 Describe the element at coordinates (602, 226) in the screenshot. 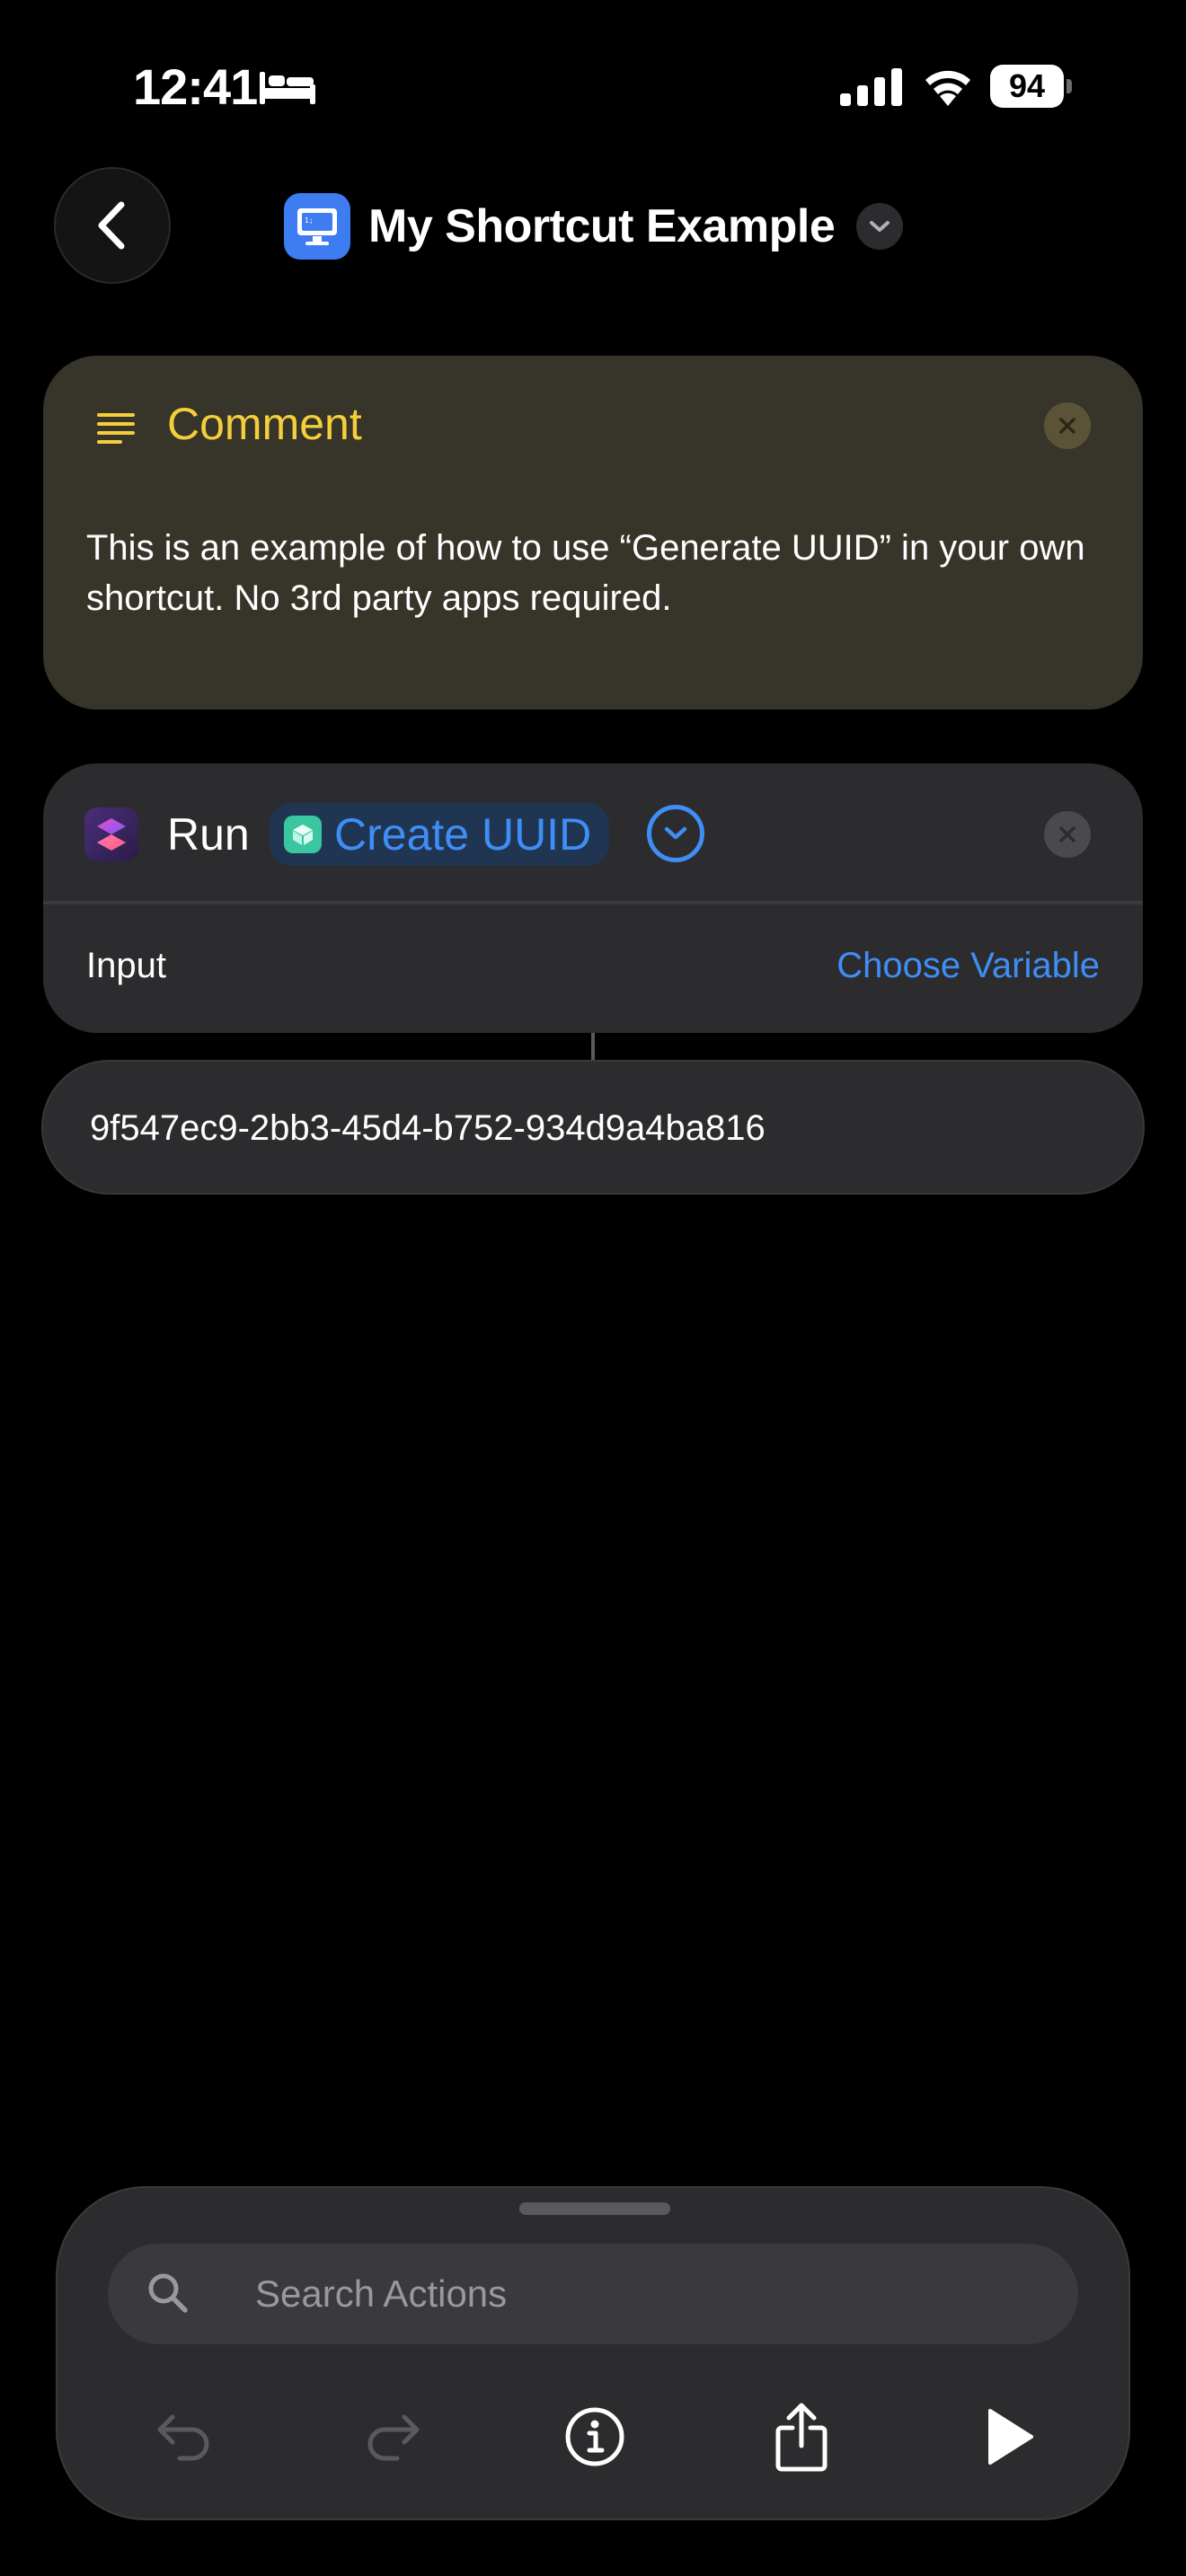

I see `page-title: My Shortcut Example` at that location.